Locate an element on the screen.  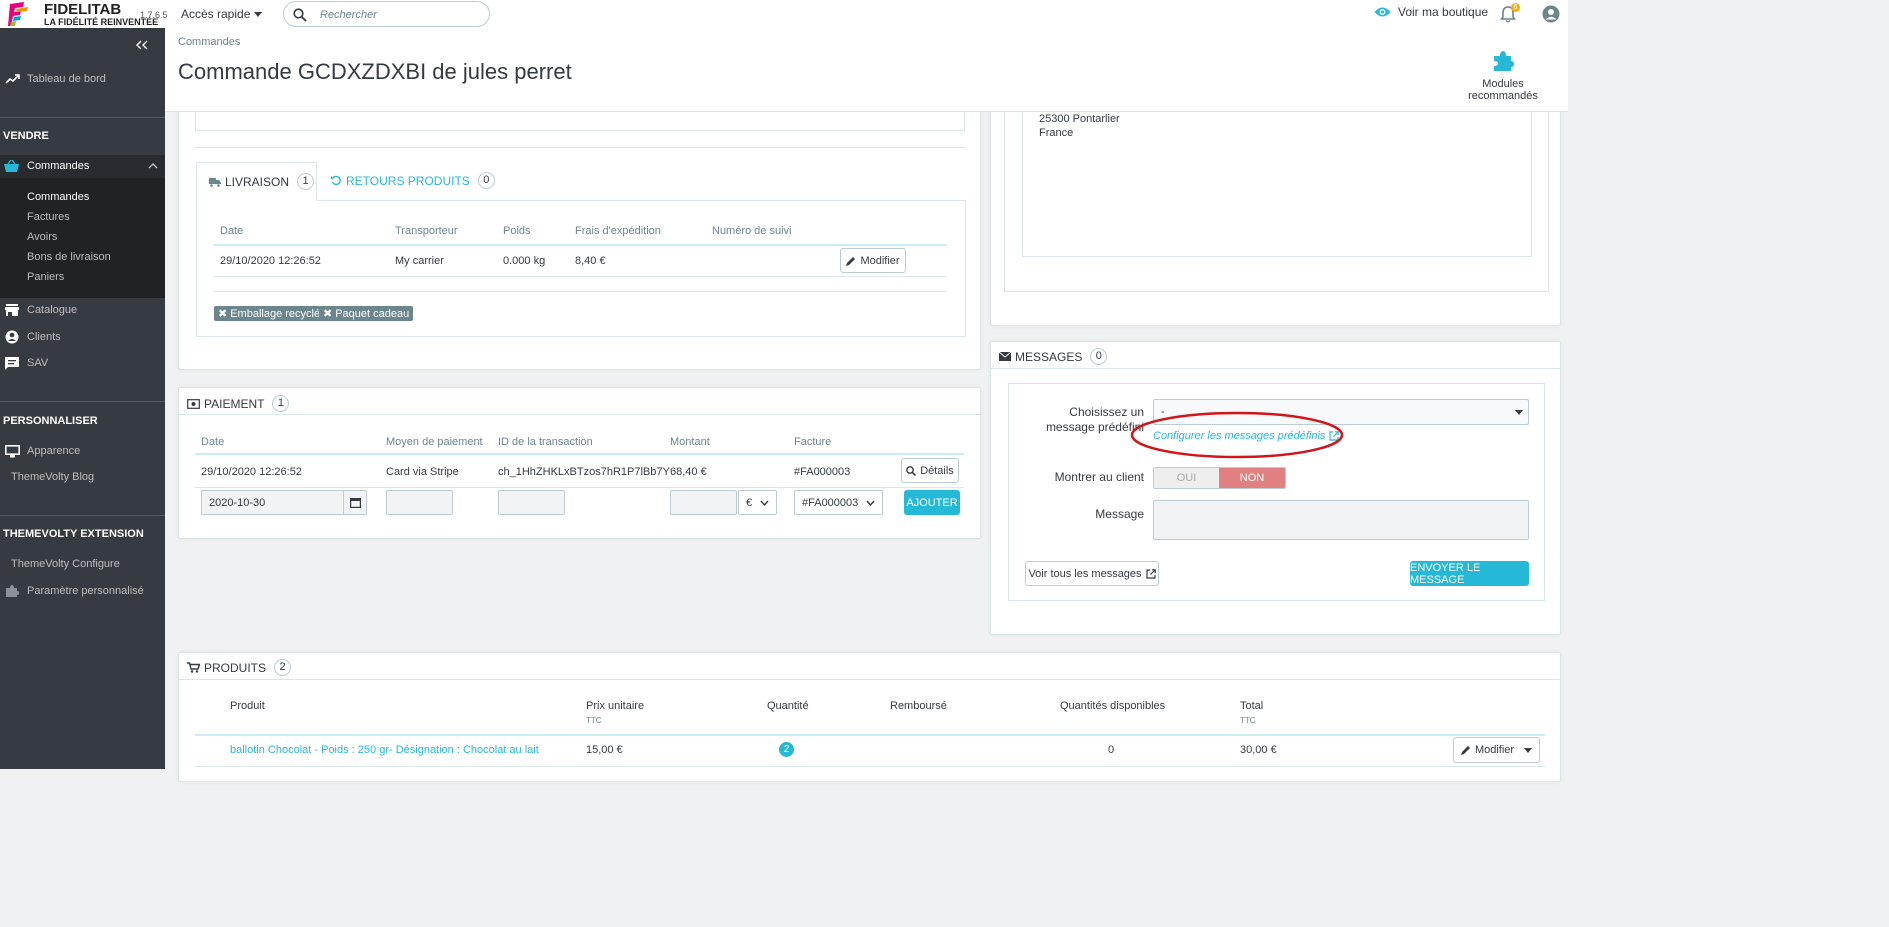
sidebar-item-blog: ThemeVolty Blog is located at coordinates (52, 477).